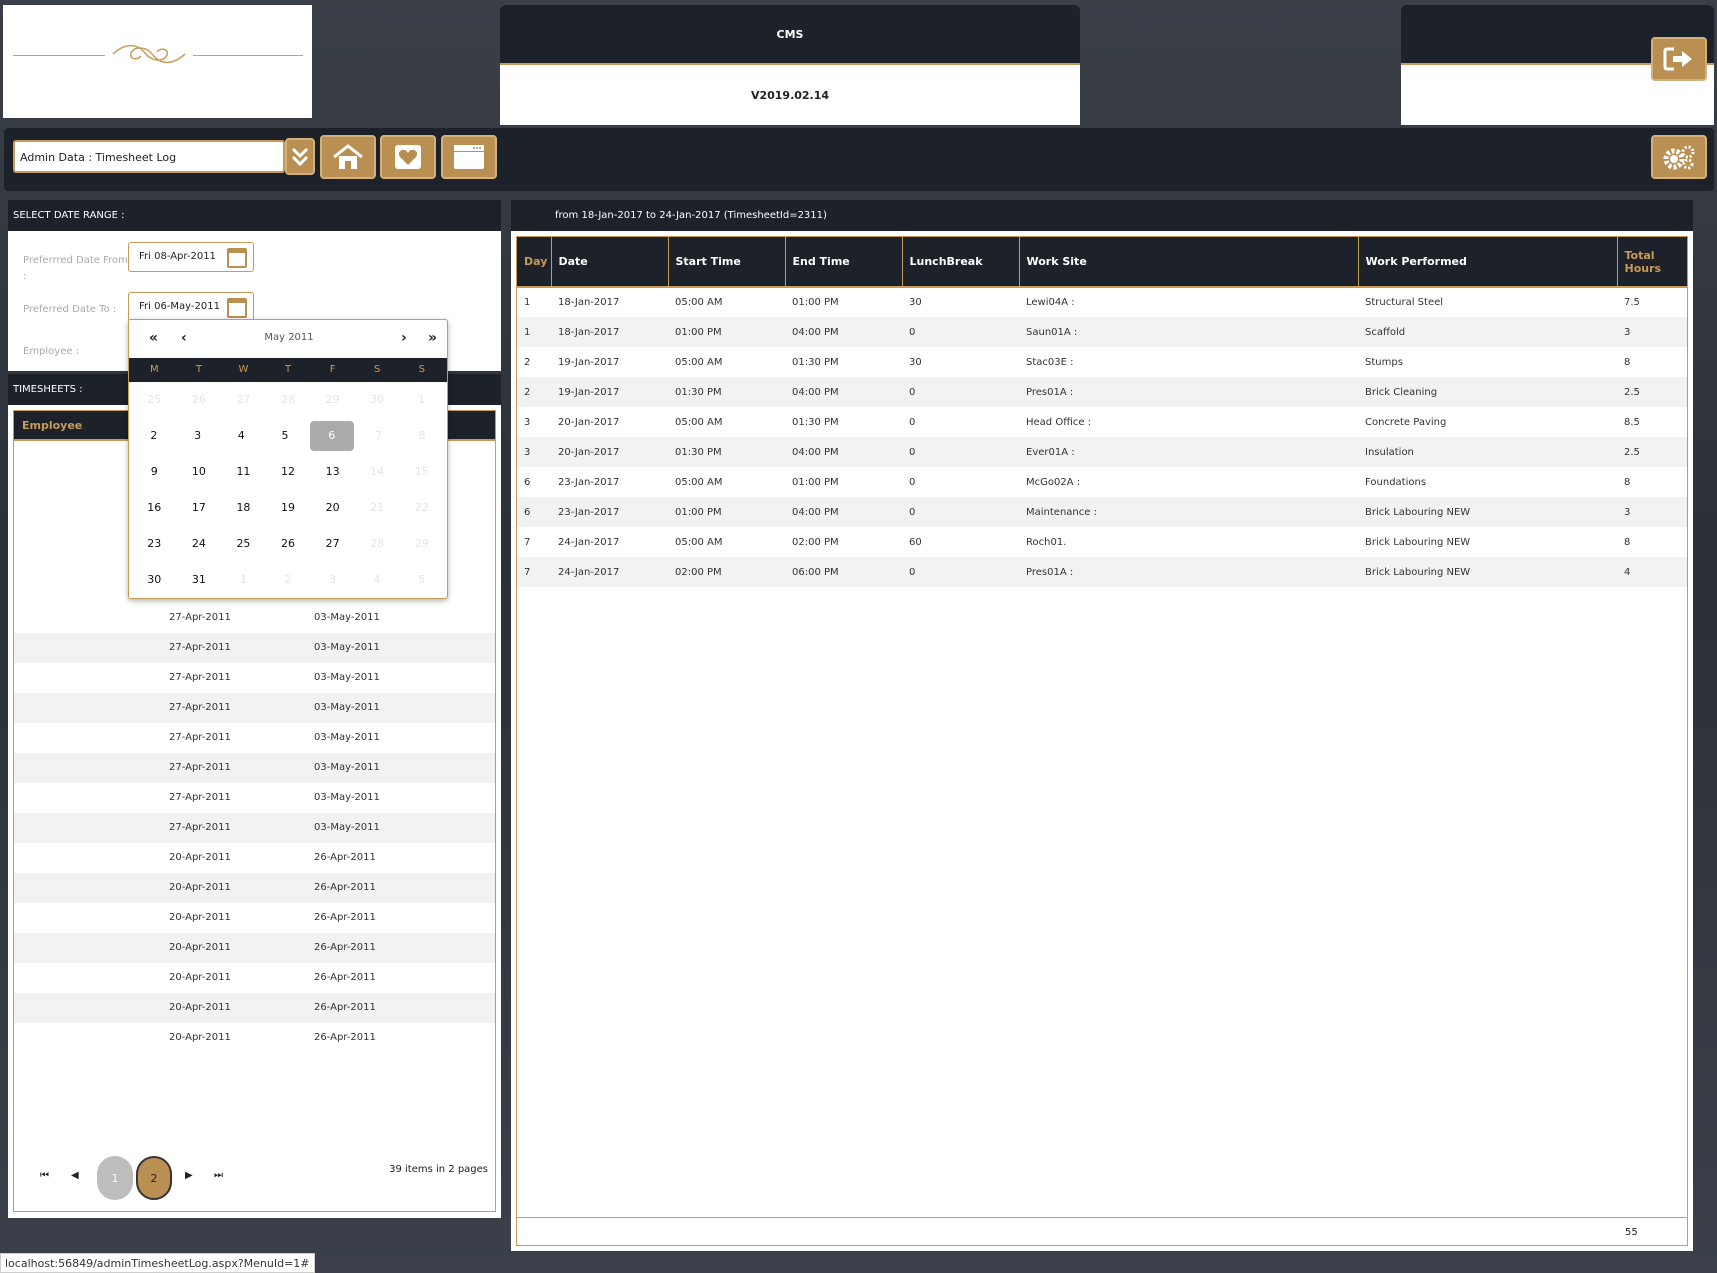 Image resolution: width=1717 pixels, height=1273 pixels. What do you see at coordinates (422, 436) in the screenshot?
I see `calendar-day: 8` at bounding box center [422, 436].